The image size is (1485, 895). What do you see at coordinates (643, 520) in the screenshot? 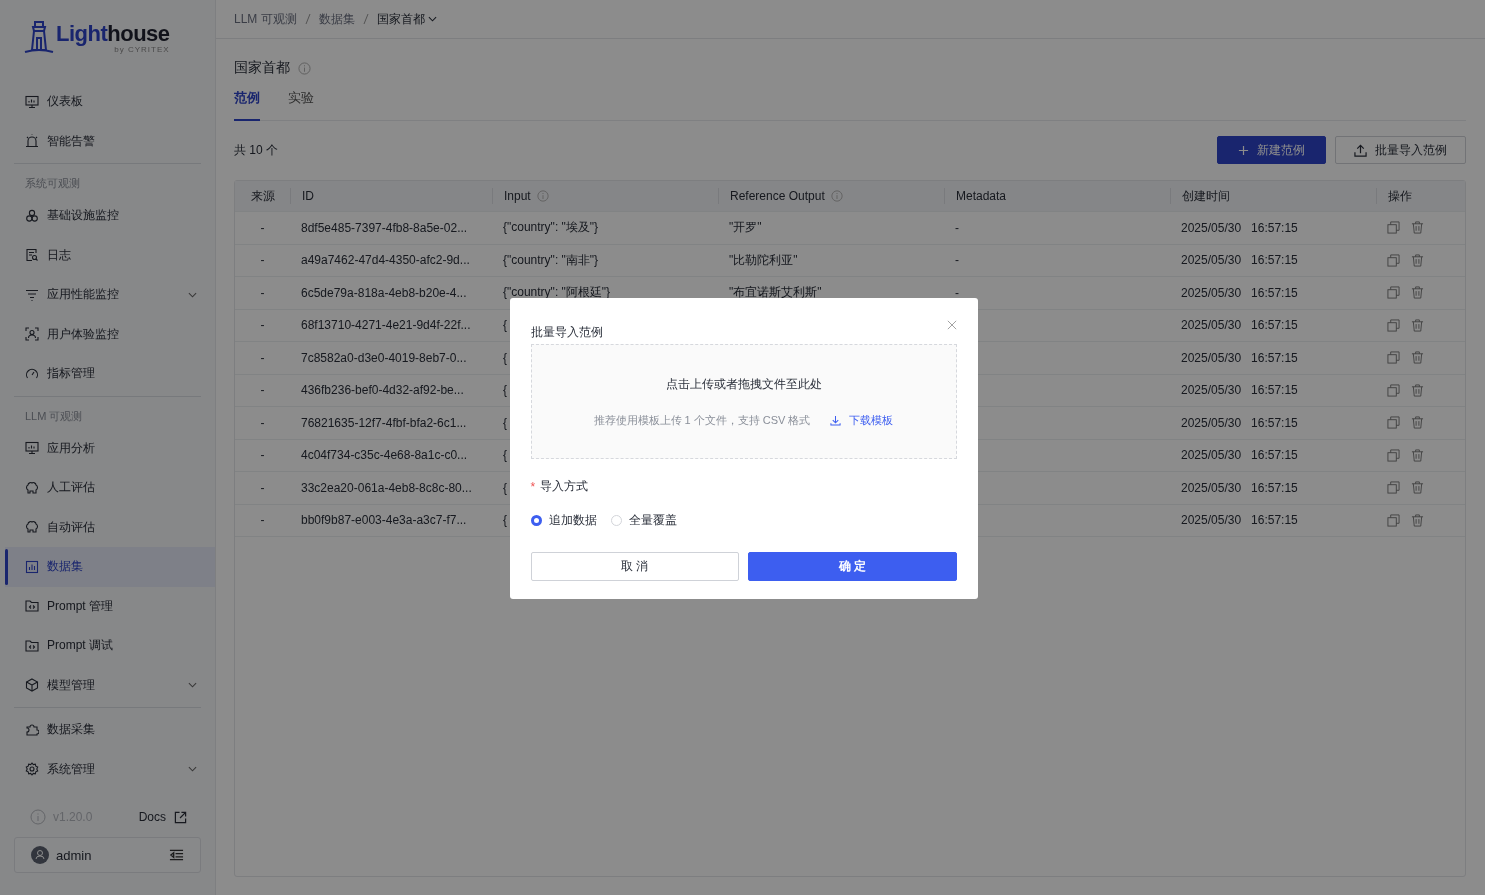
I see `radio-option: 全量覆盖` at bounding box center [643, 520].